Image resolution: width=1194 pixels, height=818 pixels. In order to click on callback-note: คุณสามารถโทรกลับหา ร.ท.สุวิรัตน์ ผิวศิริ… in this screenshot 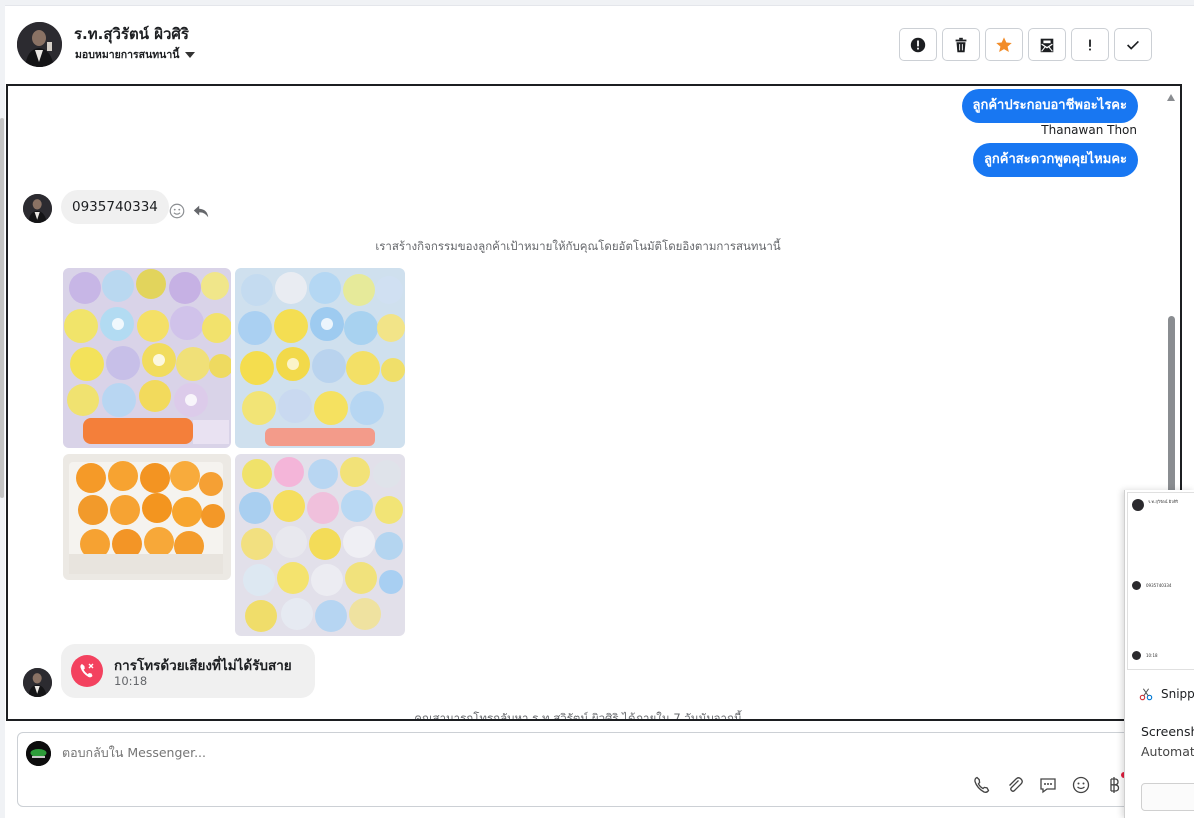, I will do `click(578, 716)`.